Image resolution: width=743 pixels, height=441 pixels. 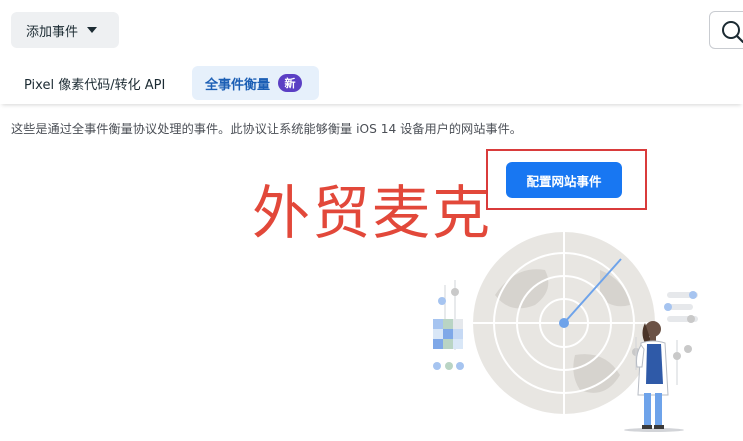 What do you see at coordinates (92, 30) in the screenshot?
I see `caret-down-icon` at bounding box center [92, 30].